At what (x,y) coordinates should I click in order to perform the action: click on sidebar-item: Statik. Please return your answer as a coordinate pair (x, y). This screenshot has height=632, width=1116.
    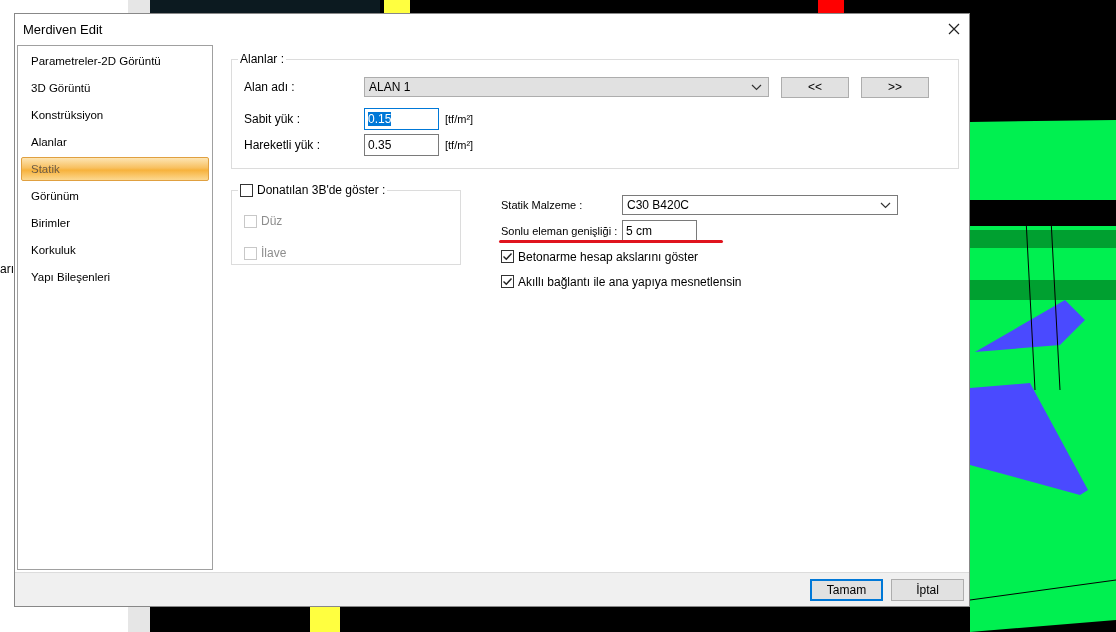
    Looking at the image, I should click on (115, 169).